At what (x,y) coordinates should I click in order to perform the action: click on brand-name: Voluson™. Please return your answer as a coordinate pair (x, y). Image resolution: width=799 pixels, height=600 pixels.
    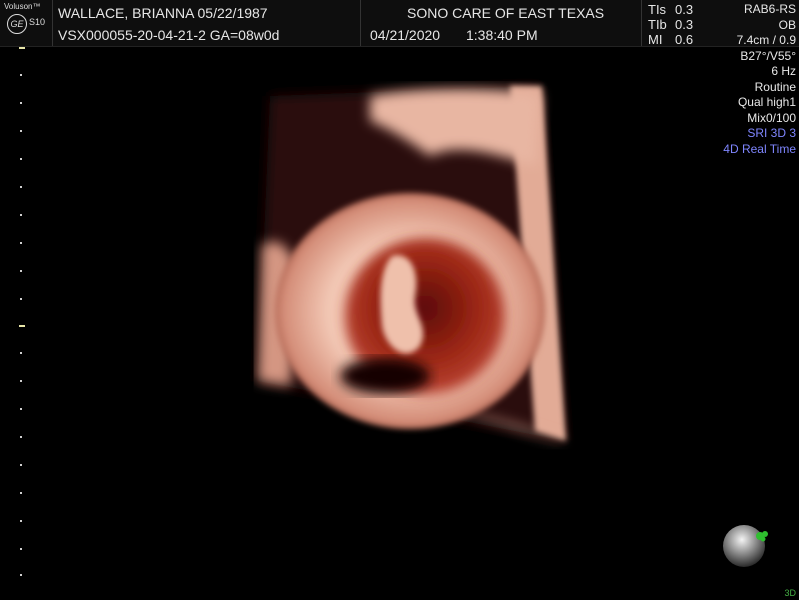
    Looking at the image, I should click on (22, 6).